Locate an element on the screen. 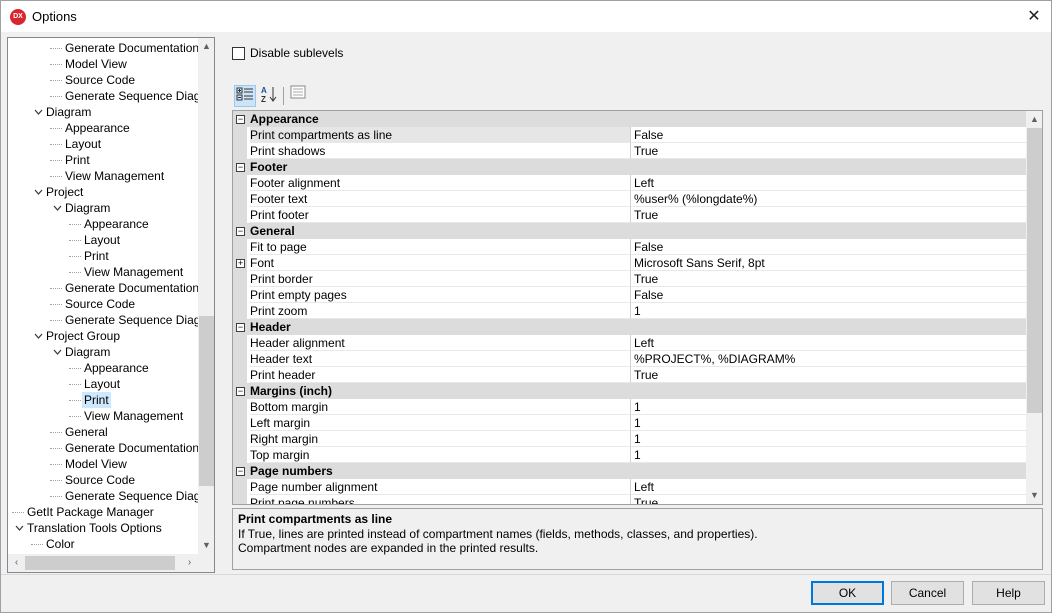 The width and height of the screenshot is (1052, 613). property-row: Bottom margin 1 is located at coordinates (629, 407).